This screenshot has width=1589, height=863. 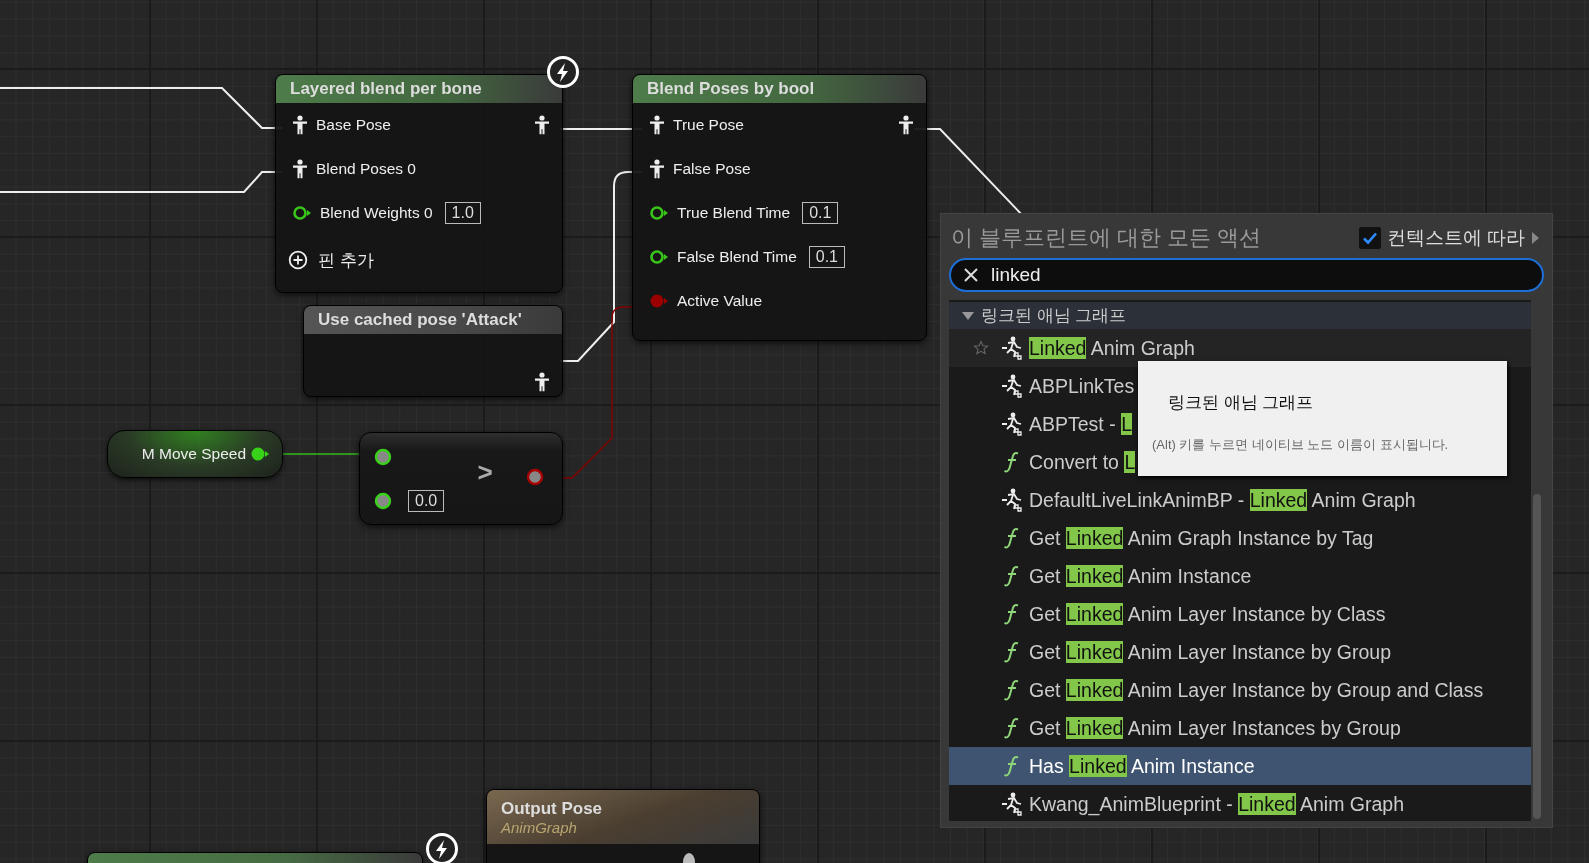 What do you see at coordinates (1222, 500) in the screenshot?
I see `action-label: DefaultLiveLinkAnimBP - Linked Anim Graph` at bounding box center [1222, 500].